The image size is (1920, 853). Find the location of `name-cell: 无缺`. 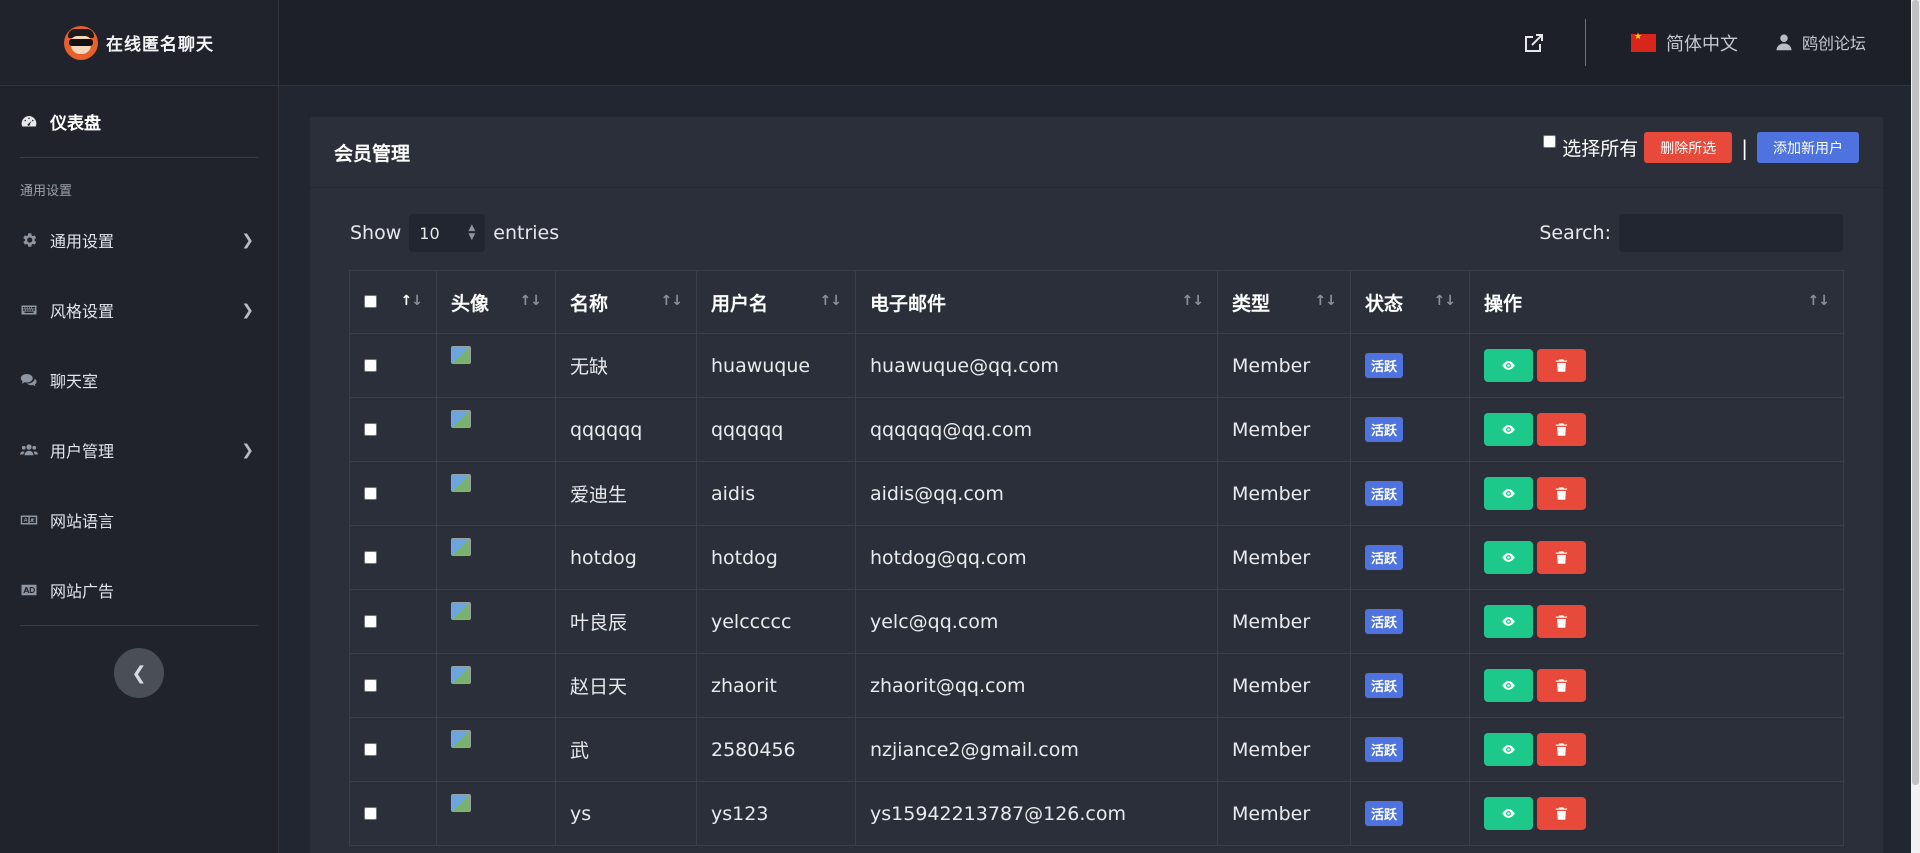

name-cell: 无缺 is located at coordinates (626, 365).